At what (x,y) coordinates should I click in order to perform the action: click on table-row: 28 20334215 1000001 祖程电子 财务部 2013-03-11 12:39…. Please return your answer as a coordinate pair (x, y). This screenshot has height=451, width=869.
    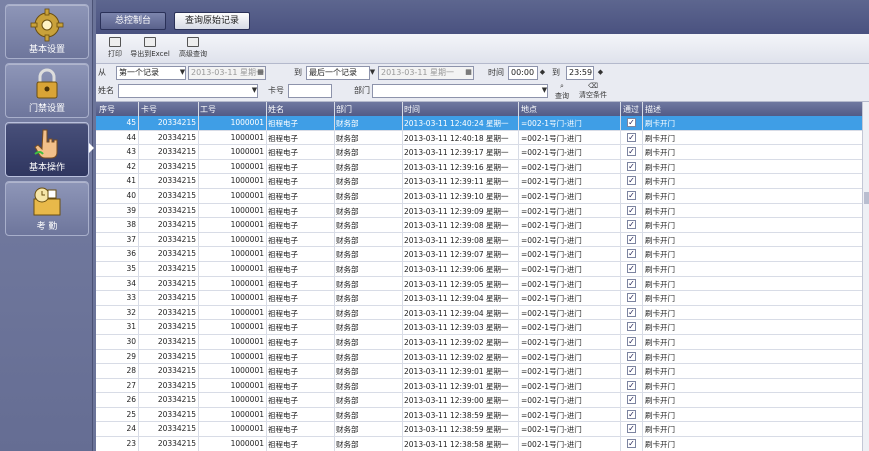
    Looking at the image, I should click on (479, 371).